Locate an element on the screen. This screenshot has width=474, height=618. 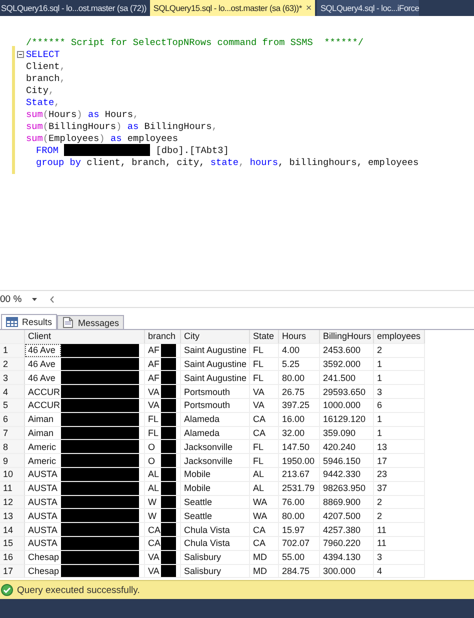
document-tab: SQLQuery16.sql - lo...ost.master (sa (72)) is located at coordinates (75, 8).